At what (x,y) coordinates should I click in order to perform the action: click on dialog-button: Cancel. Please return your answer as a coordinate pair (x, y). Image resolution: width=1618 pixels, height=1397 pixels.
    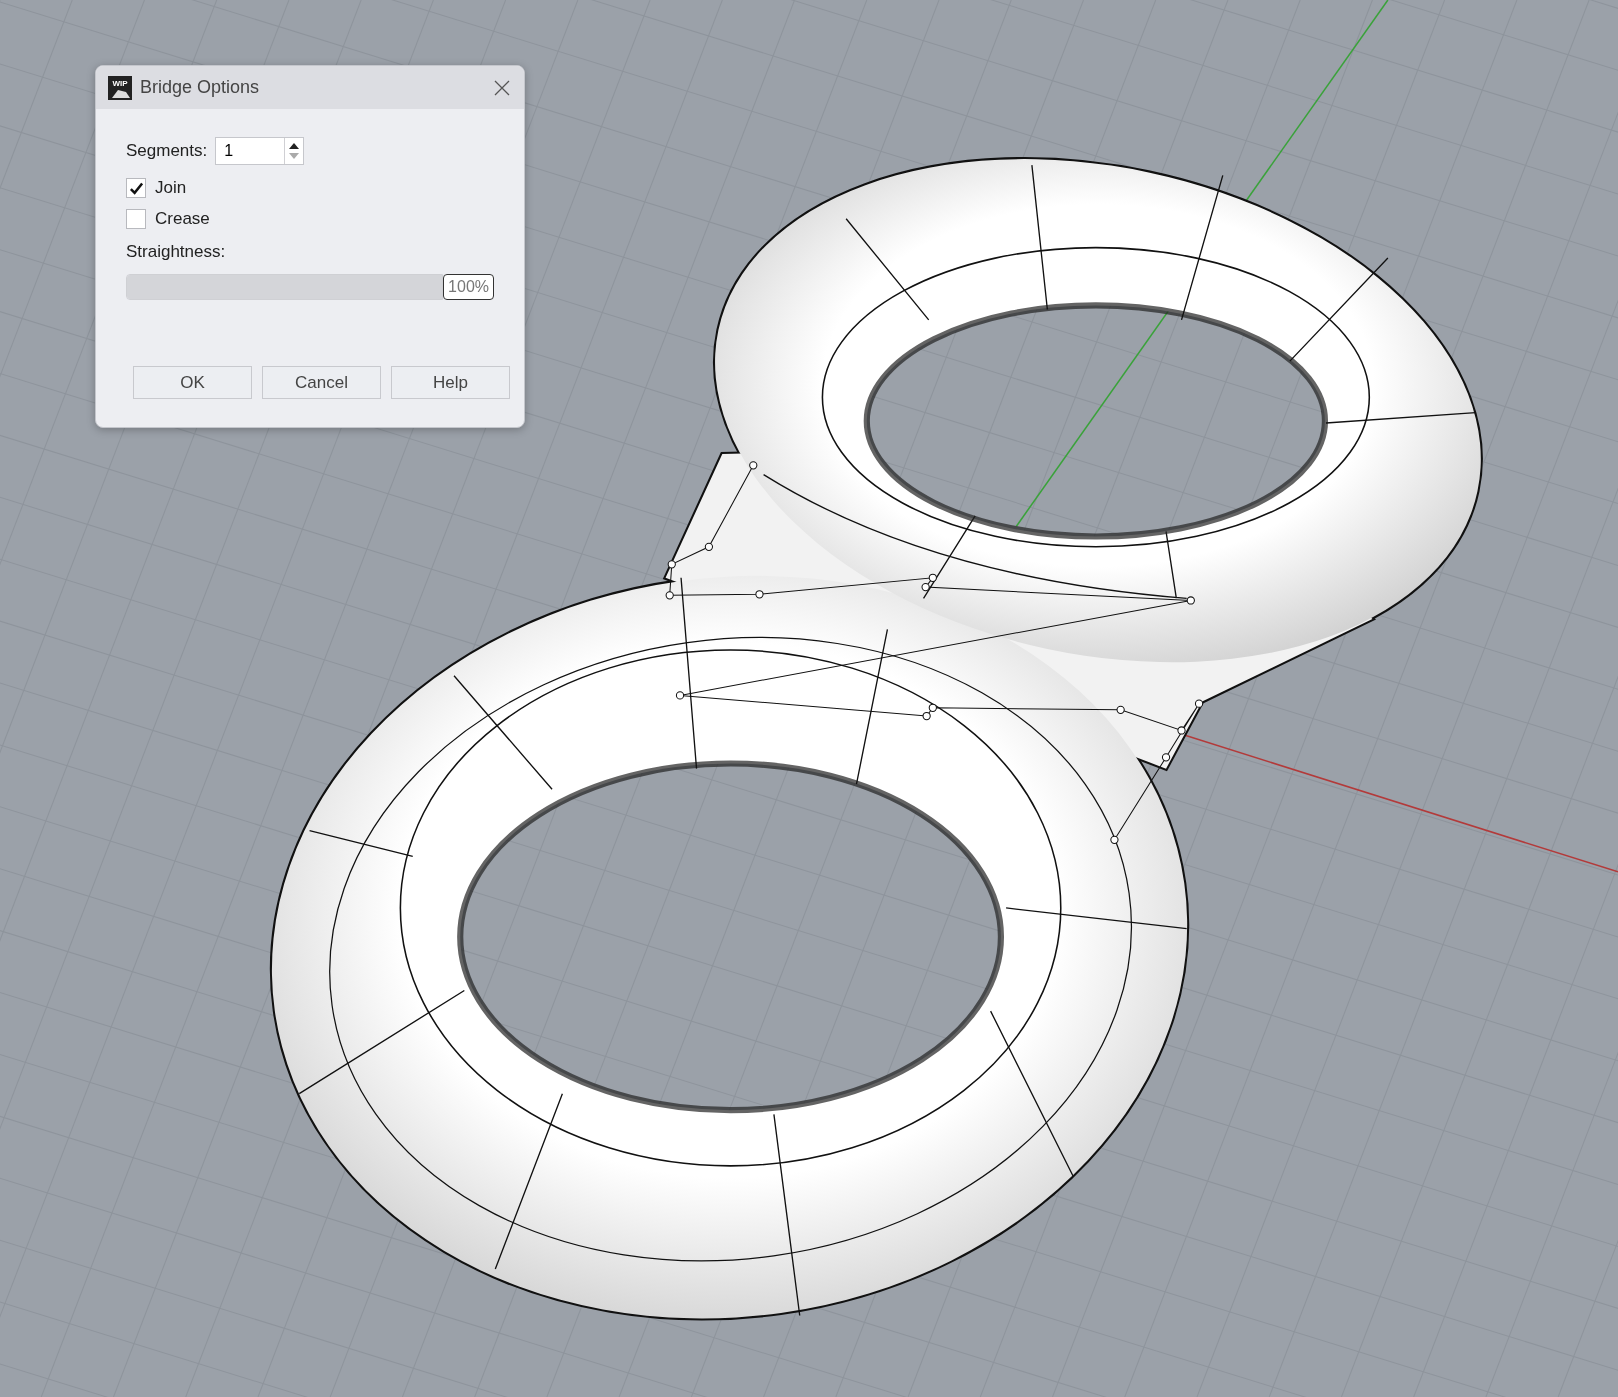
    Looking at the image, I should click on (321, 382).